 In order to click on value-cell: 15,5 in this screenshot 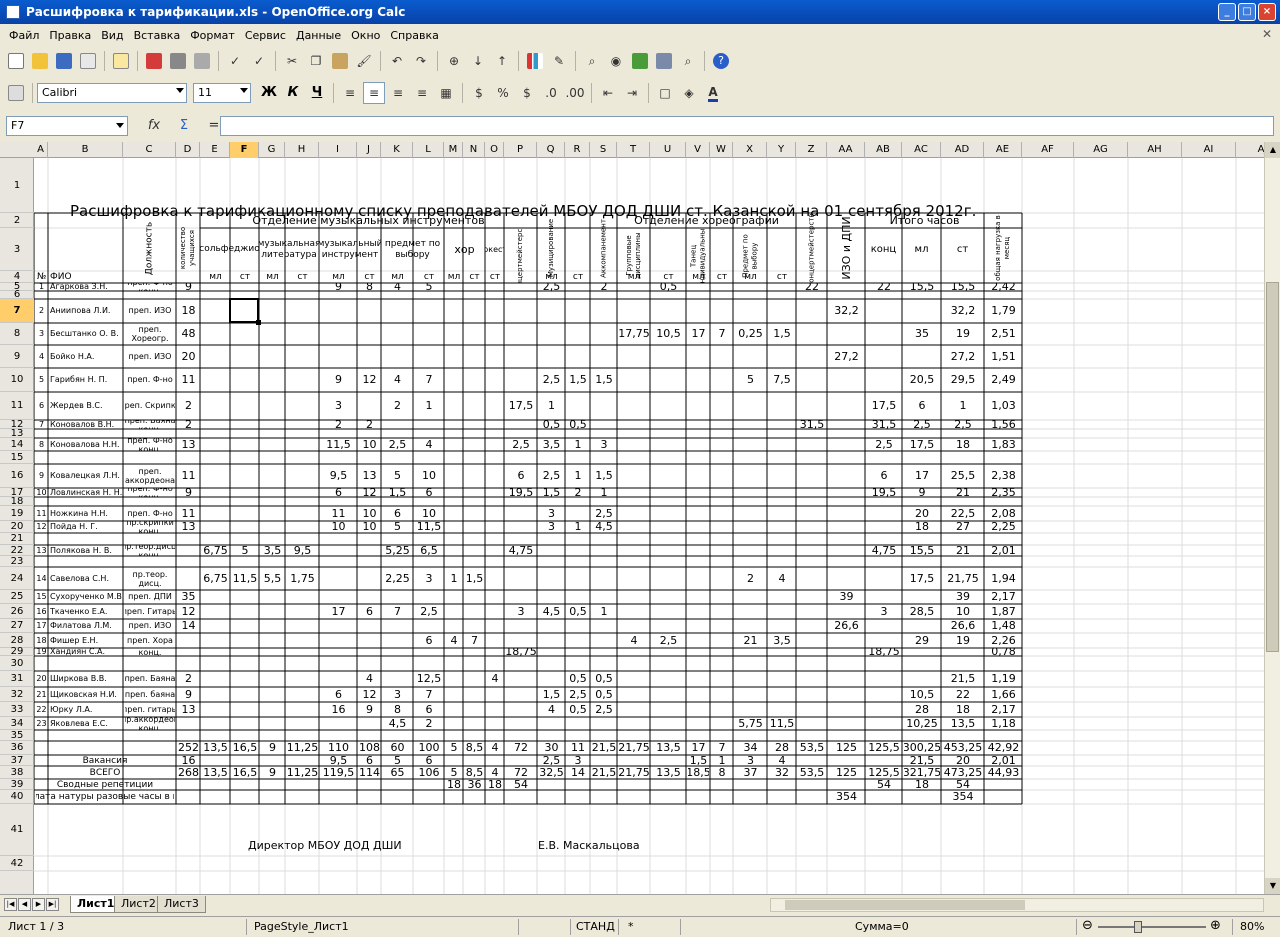, I will do `click(963, 287)`.